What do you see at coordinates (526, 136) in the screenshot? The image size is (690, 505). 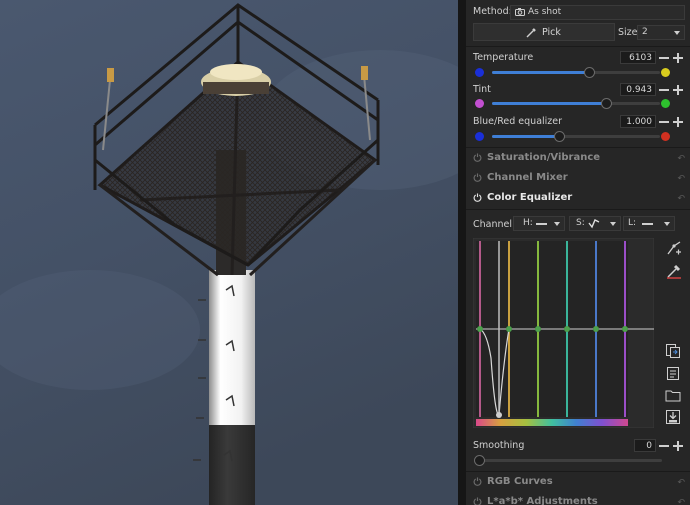 I see `equalizer-fill` at bounding box center [526, 136].